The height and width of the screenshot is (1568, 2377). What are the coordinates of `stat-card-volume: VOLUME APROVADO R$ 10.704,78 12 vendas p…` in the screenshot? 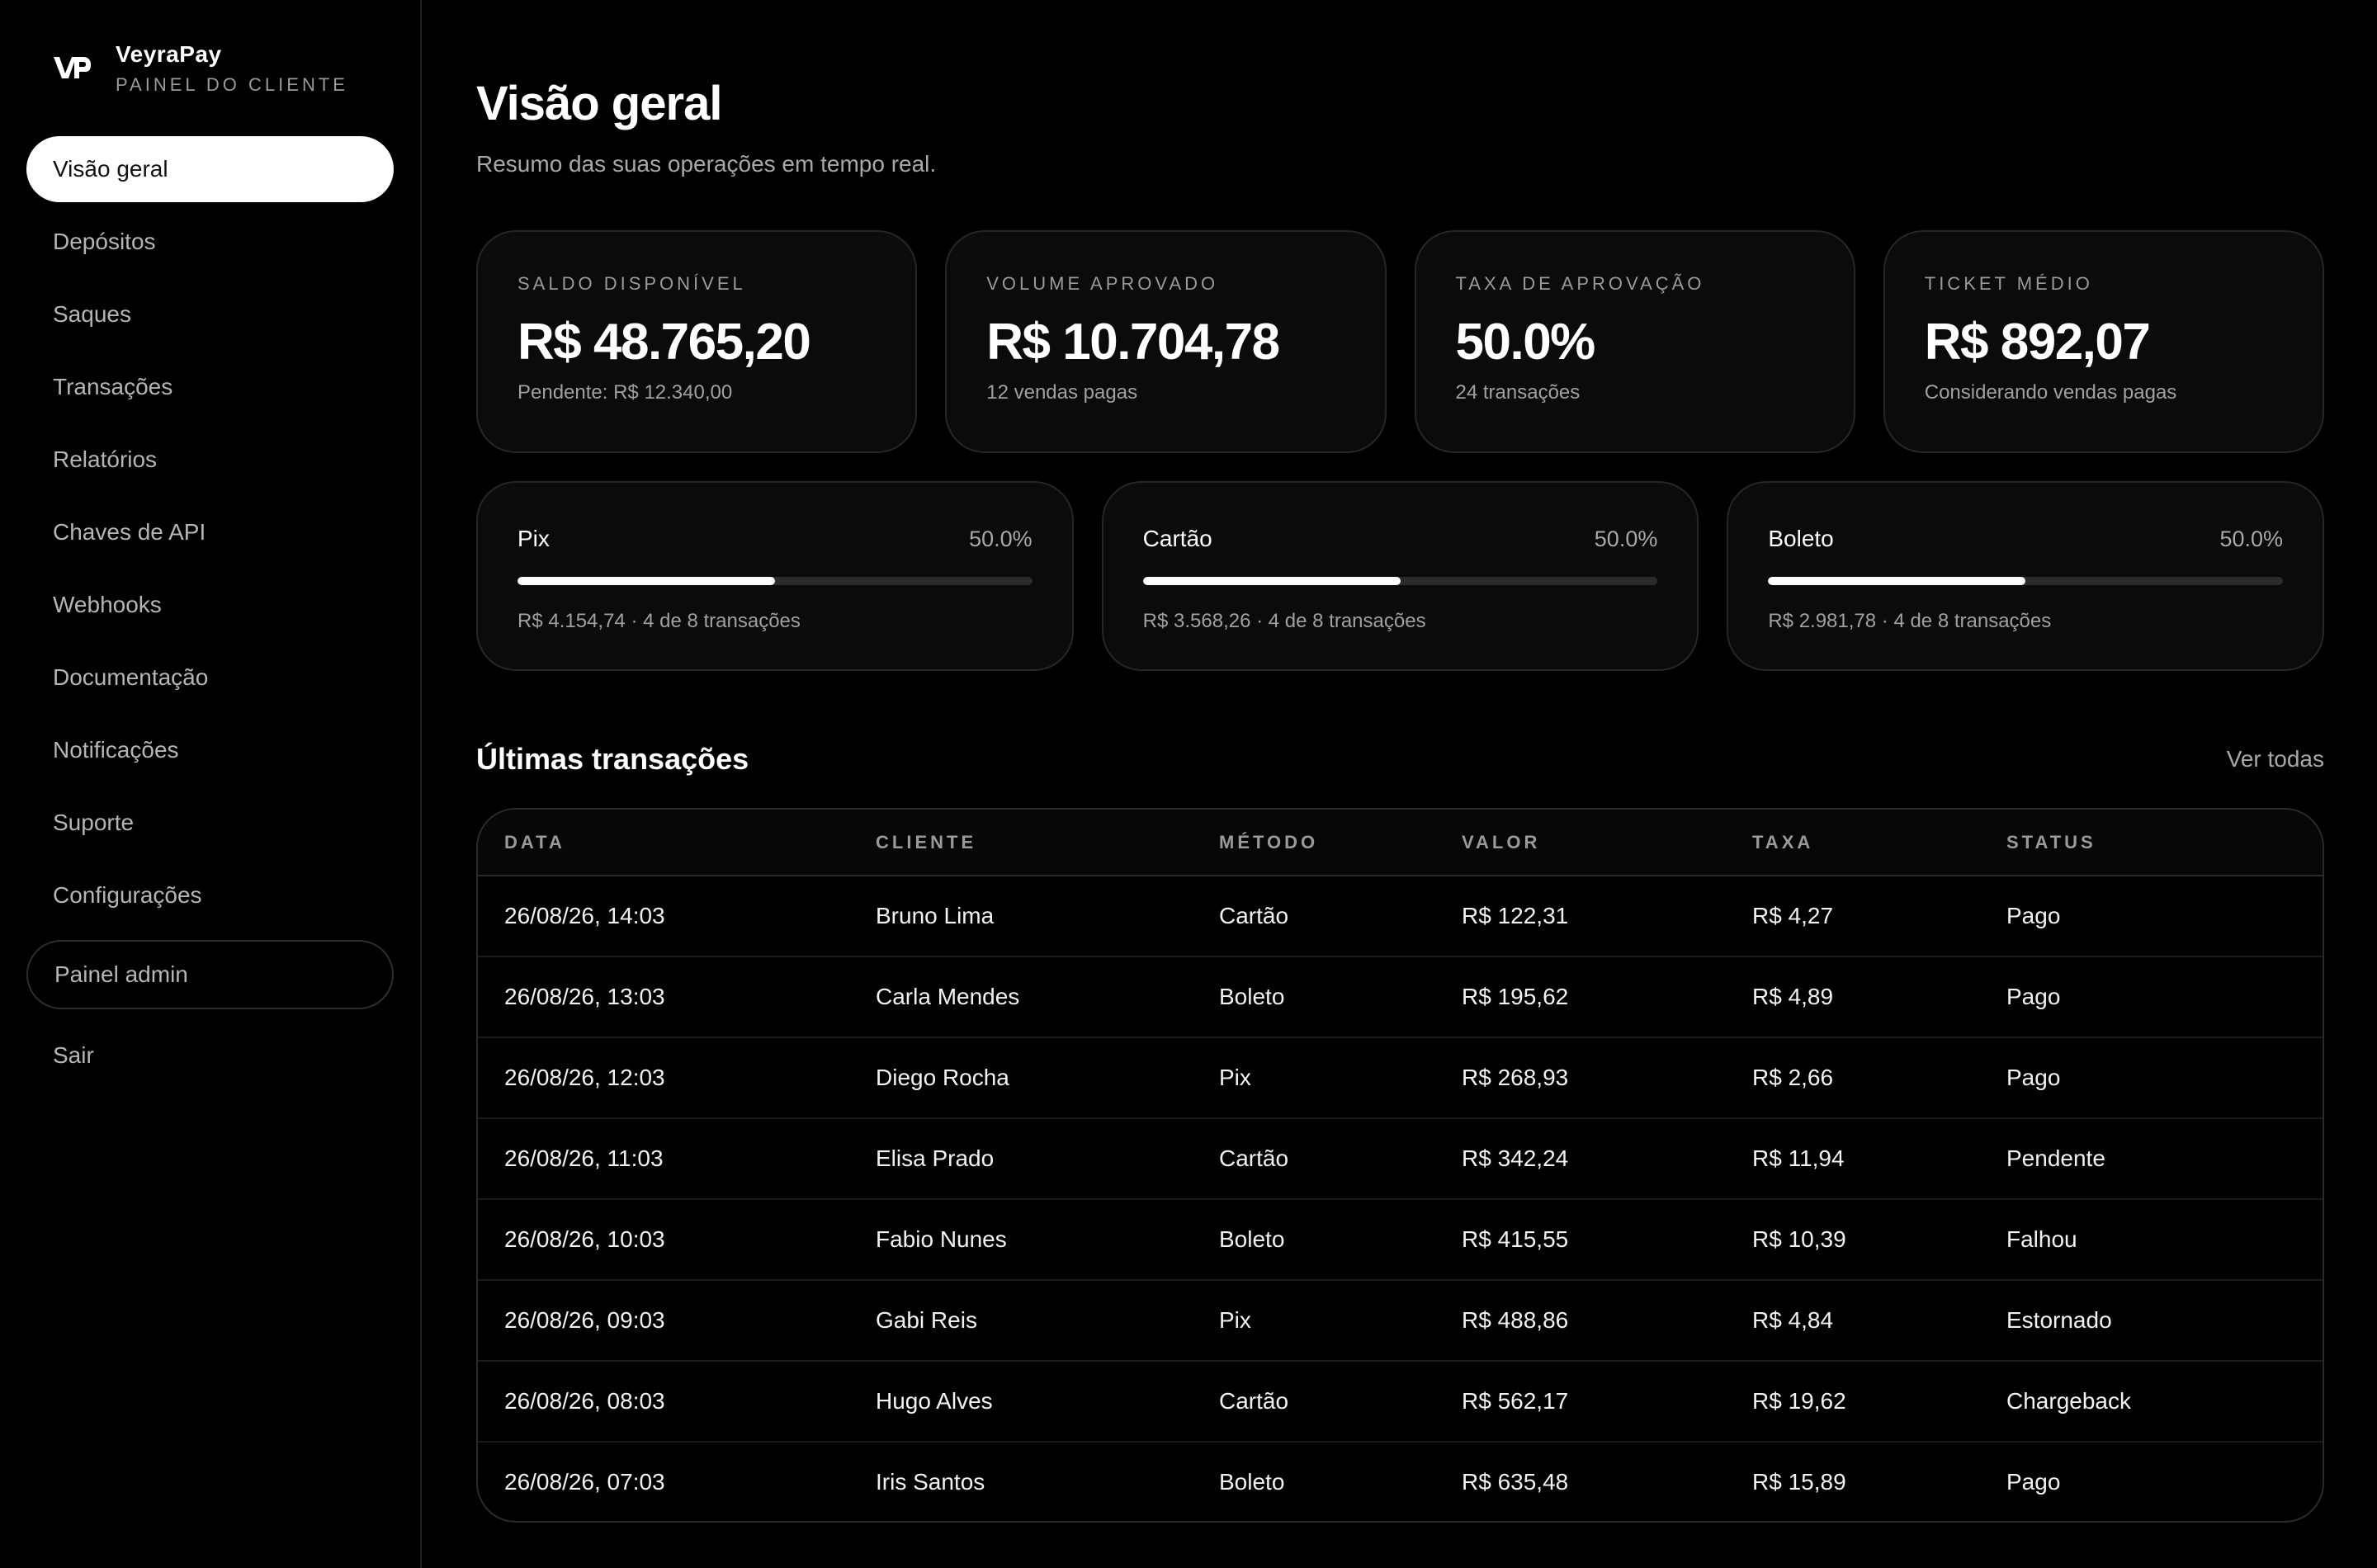 It's located at (1166, 341).